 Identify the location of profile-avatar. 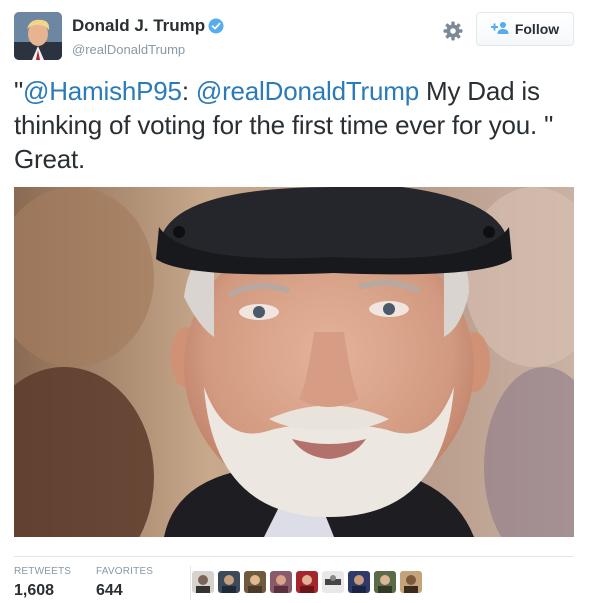
(38, 36).